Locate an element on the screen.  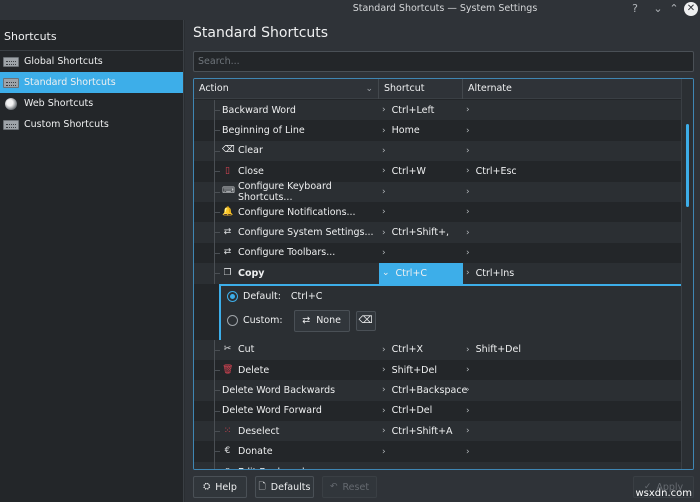
table-row: € Donate › › is located at coordinates (438, 451).